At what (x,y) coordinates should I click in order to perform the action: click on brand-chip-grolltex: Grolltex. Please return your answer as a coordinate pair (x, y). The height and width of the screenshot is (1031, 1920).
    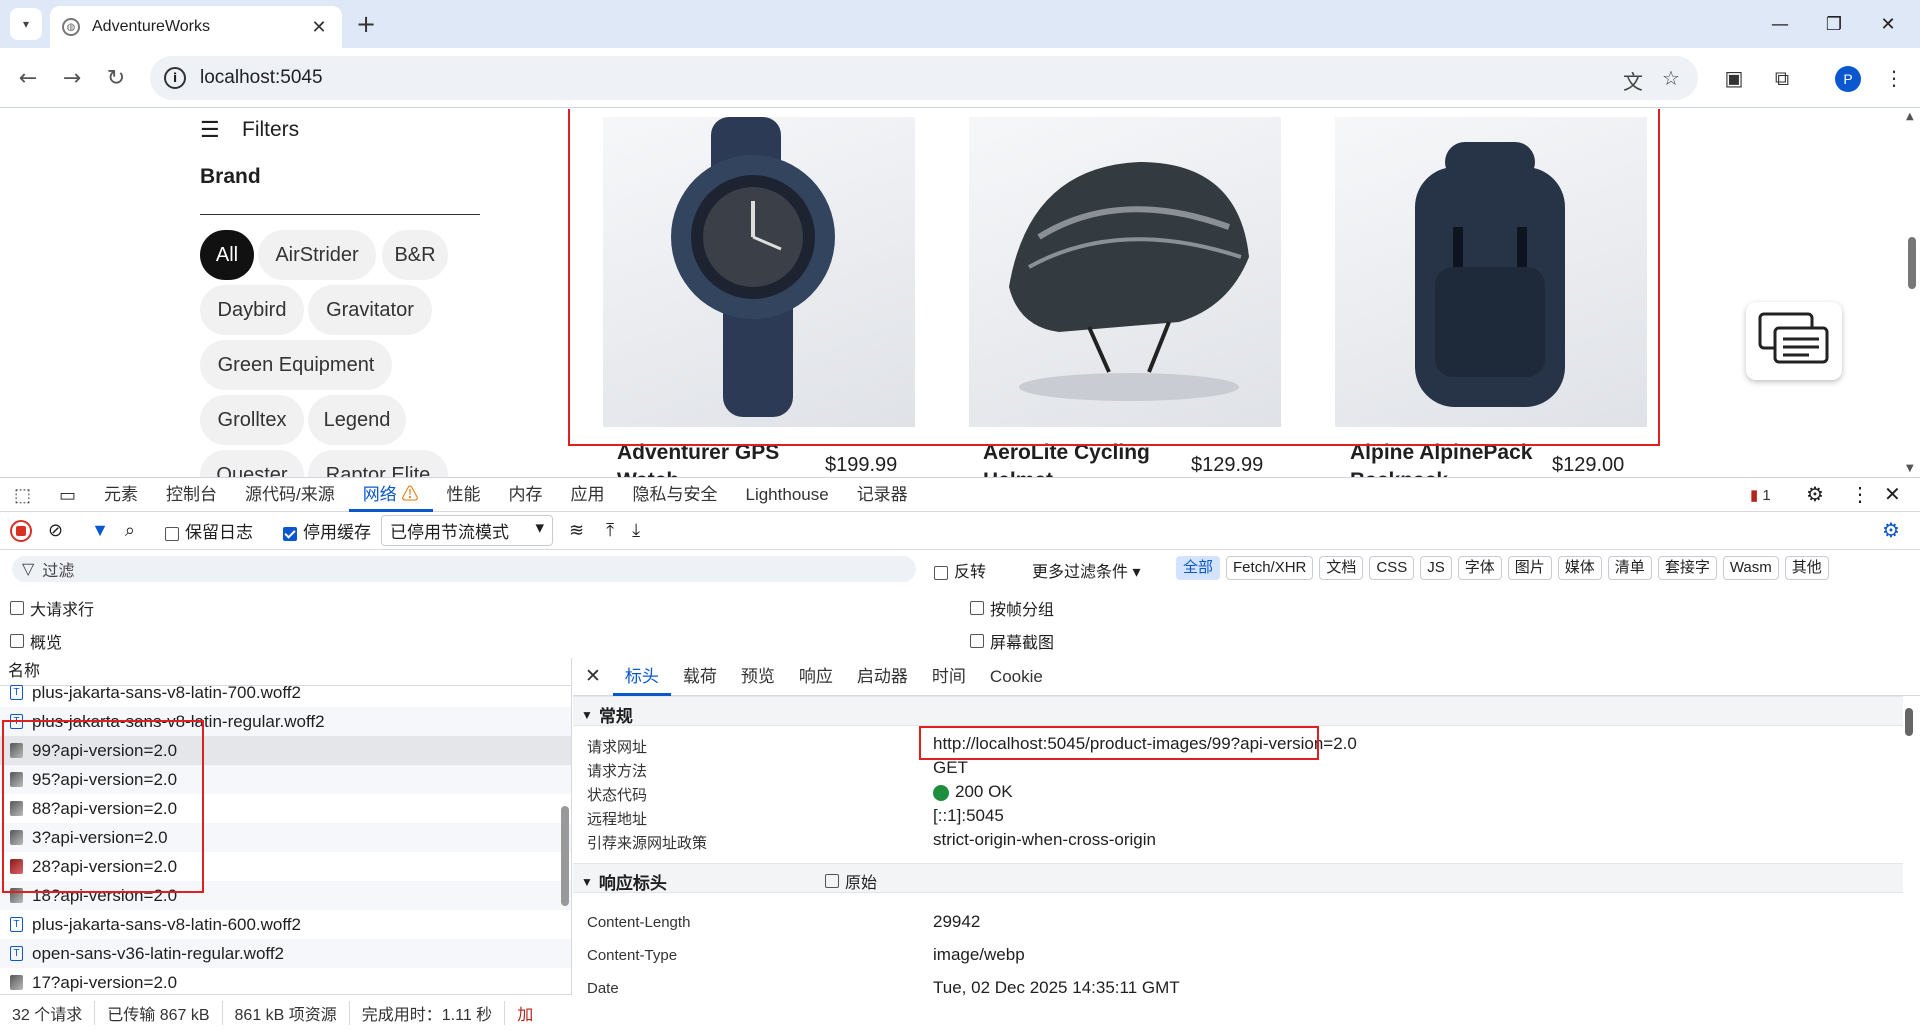
    Looking at the image, I should click on (252, 420).